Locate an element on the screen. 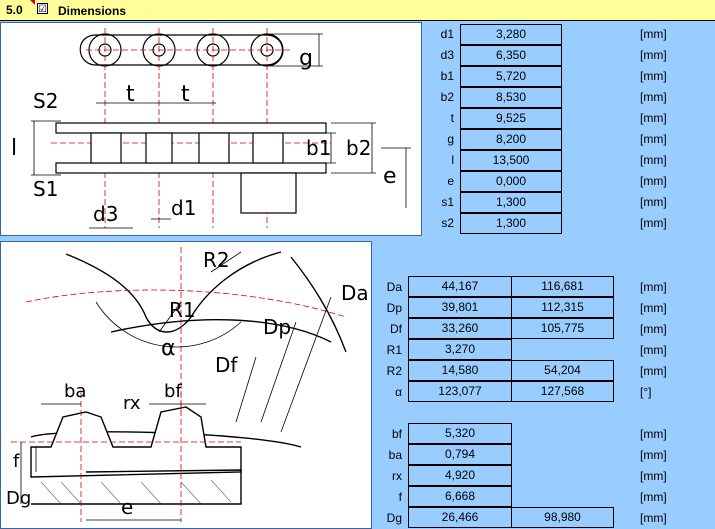  dim-label-R1: R1 is located at coordinates (182, 310).